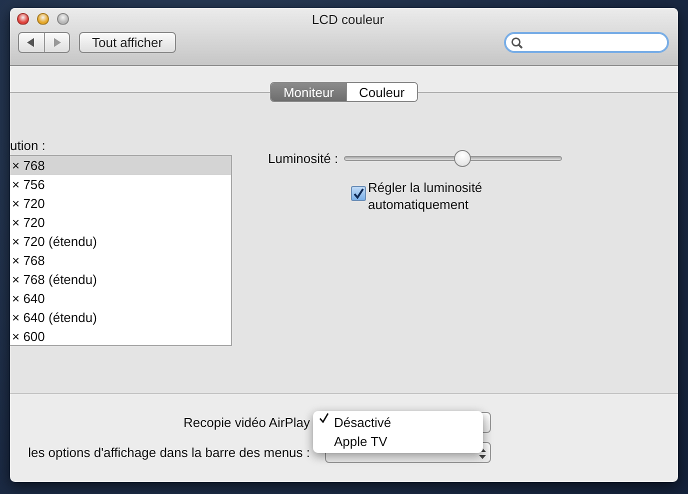 The height and width of the screenshot is (494, 688). What do you see at coordinates (168, 452) in the screenshot?
I see `menu-bar-options-label: les options d'affichage dans la barre des menus :` at bounding box center [168, 452].